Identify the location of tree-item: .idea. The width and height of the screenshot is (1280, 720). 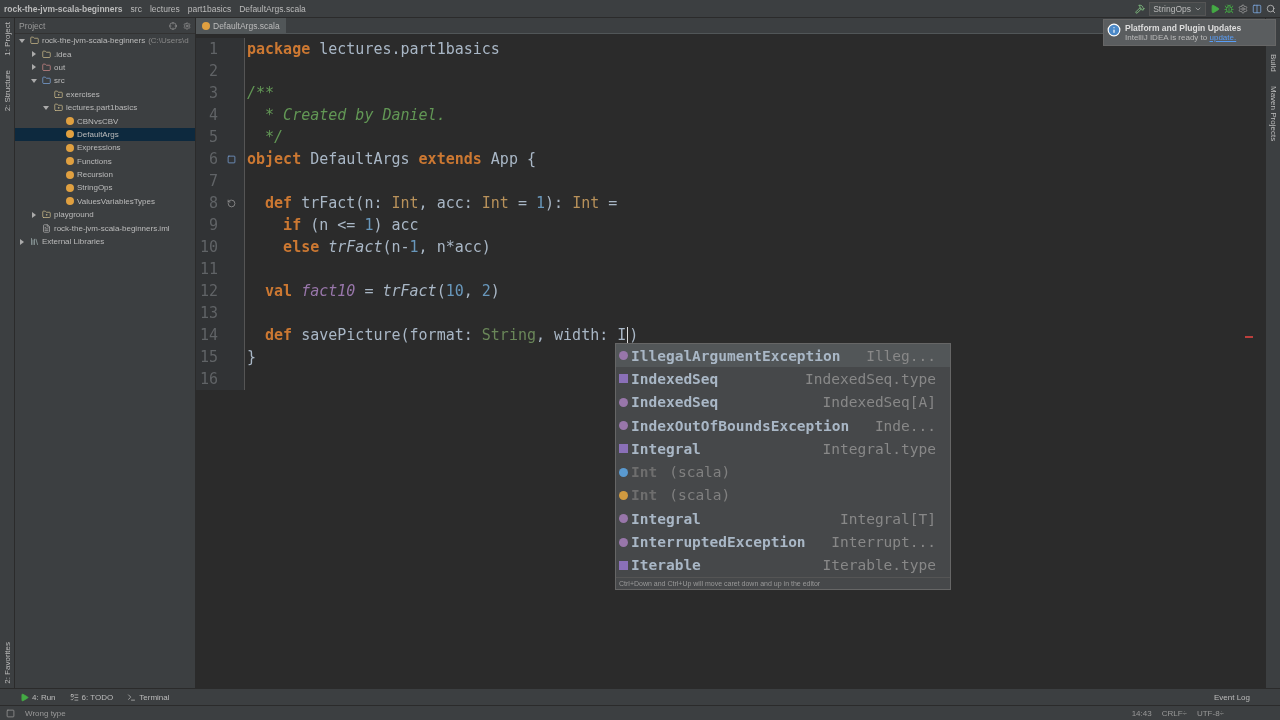
(105, 54).